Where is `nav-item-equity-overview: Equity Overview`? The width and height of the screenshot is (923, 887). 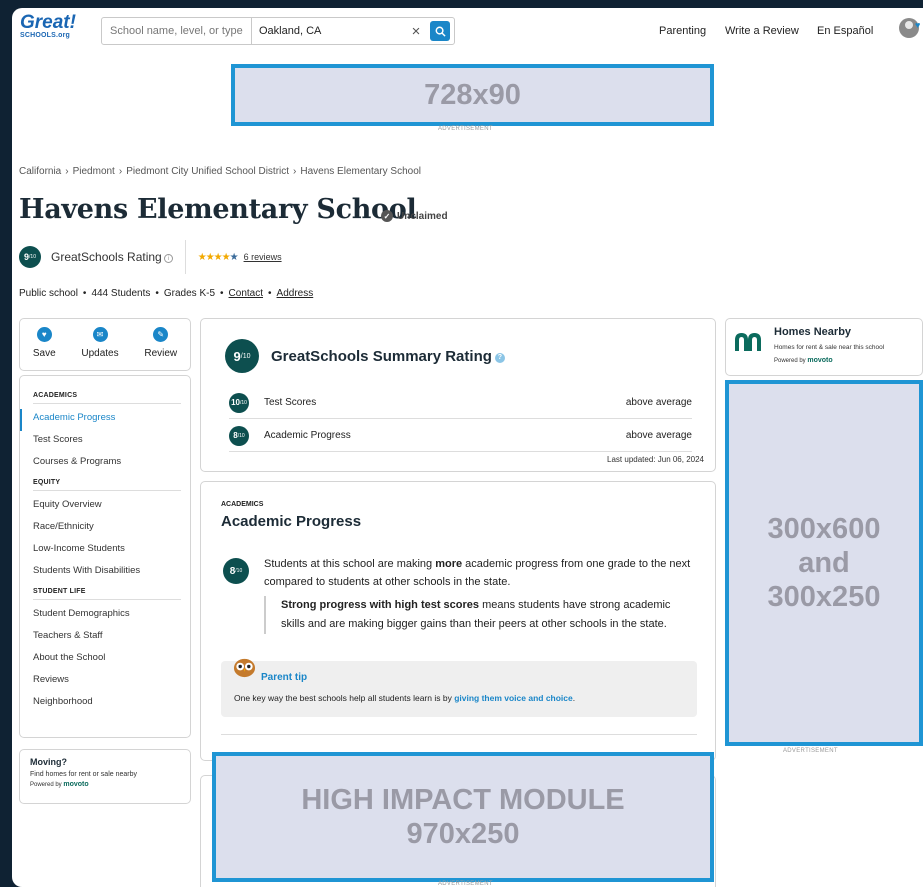
nav-item-equity-overview: Equity Overview is located at coordinates (106, 507).